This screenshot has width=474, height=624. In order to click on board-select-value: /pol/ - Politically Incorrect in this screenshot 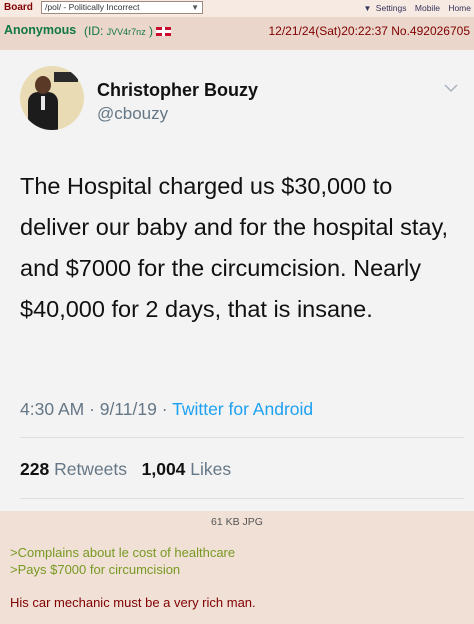, I will do `click(92, 7)`.